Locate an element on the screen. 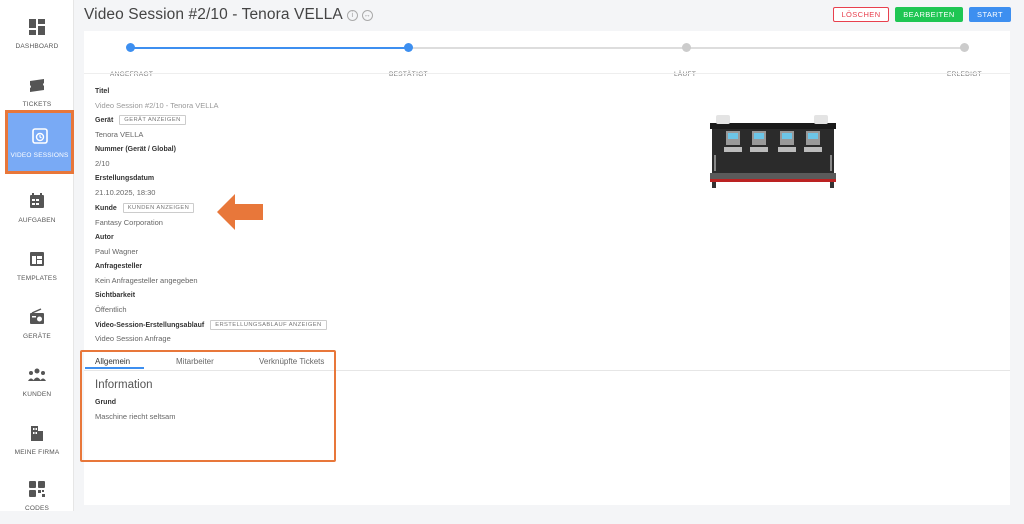 This screenshot has width=1024, height=524. divider is located at coordinates (547, 73).